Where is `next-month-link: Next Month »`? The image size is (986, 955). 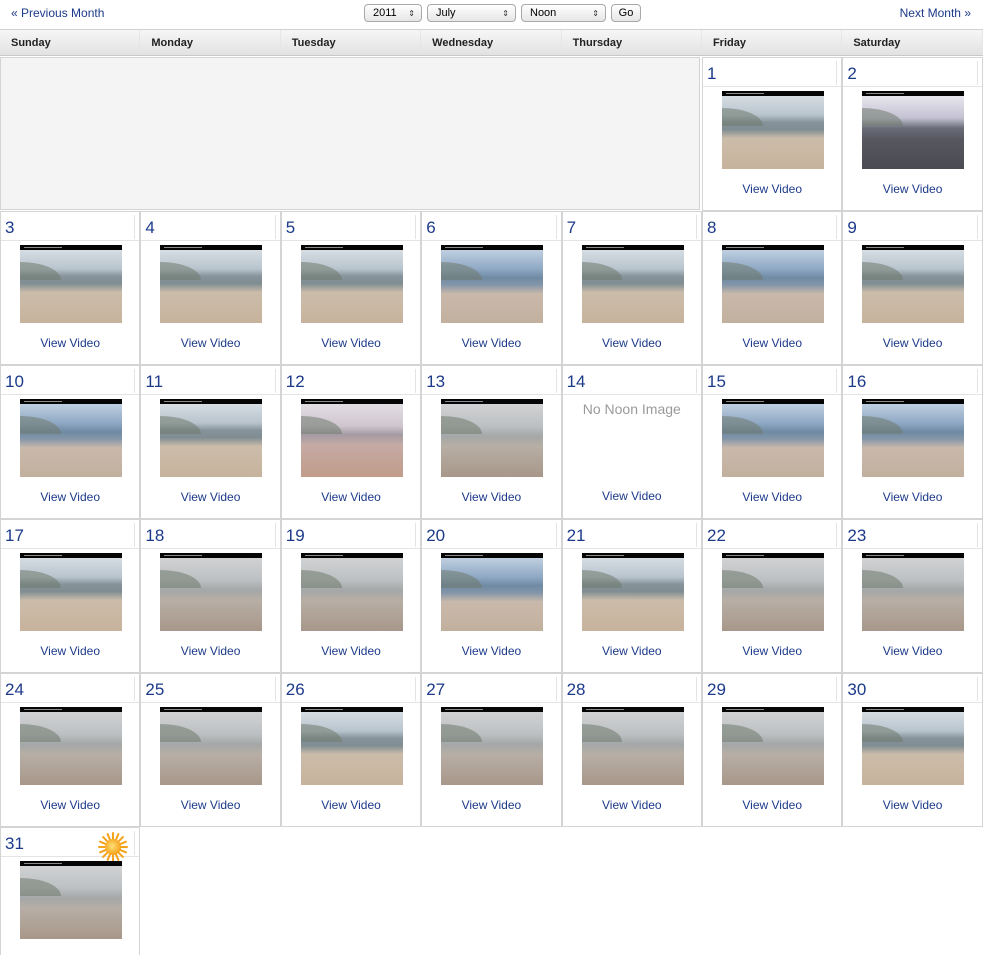 next-month-link: Next Month » is located at coordinates (935, 13).